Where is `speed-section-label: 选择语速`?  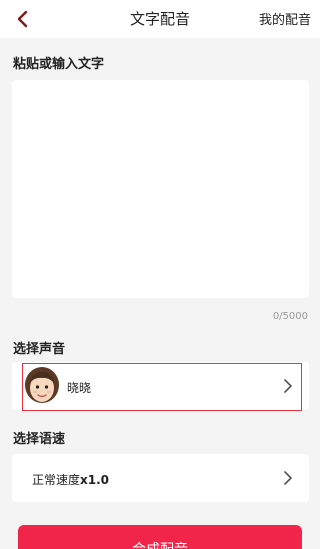 speed-section-label: 选择语速 is located at coordinates (39, 439).